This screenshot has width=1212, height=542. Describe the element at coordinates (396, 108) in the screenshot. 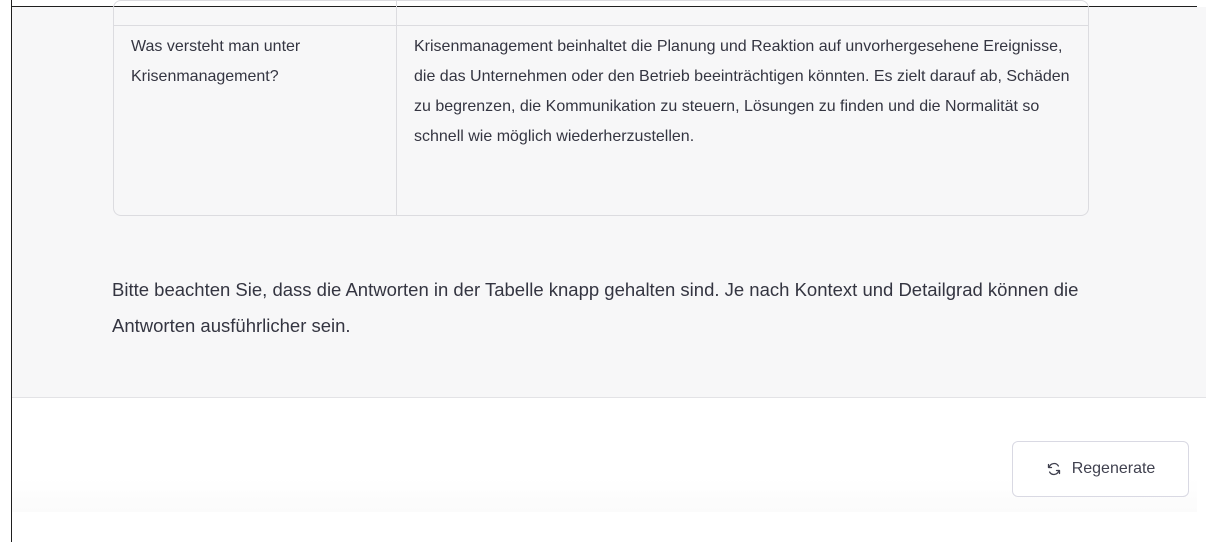

I see `table-column-divider` at that location.